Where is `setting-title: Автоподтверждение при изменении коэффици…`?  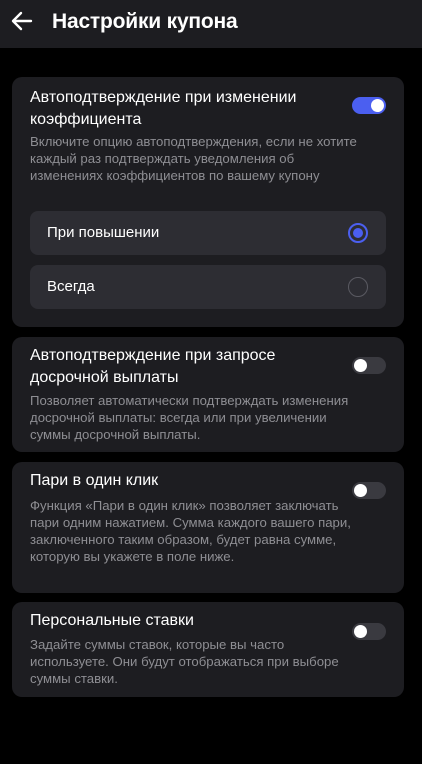 setting-title: Автоподтверждение при изменении коэффици… is located at coordinates (163, 108).